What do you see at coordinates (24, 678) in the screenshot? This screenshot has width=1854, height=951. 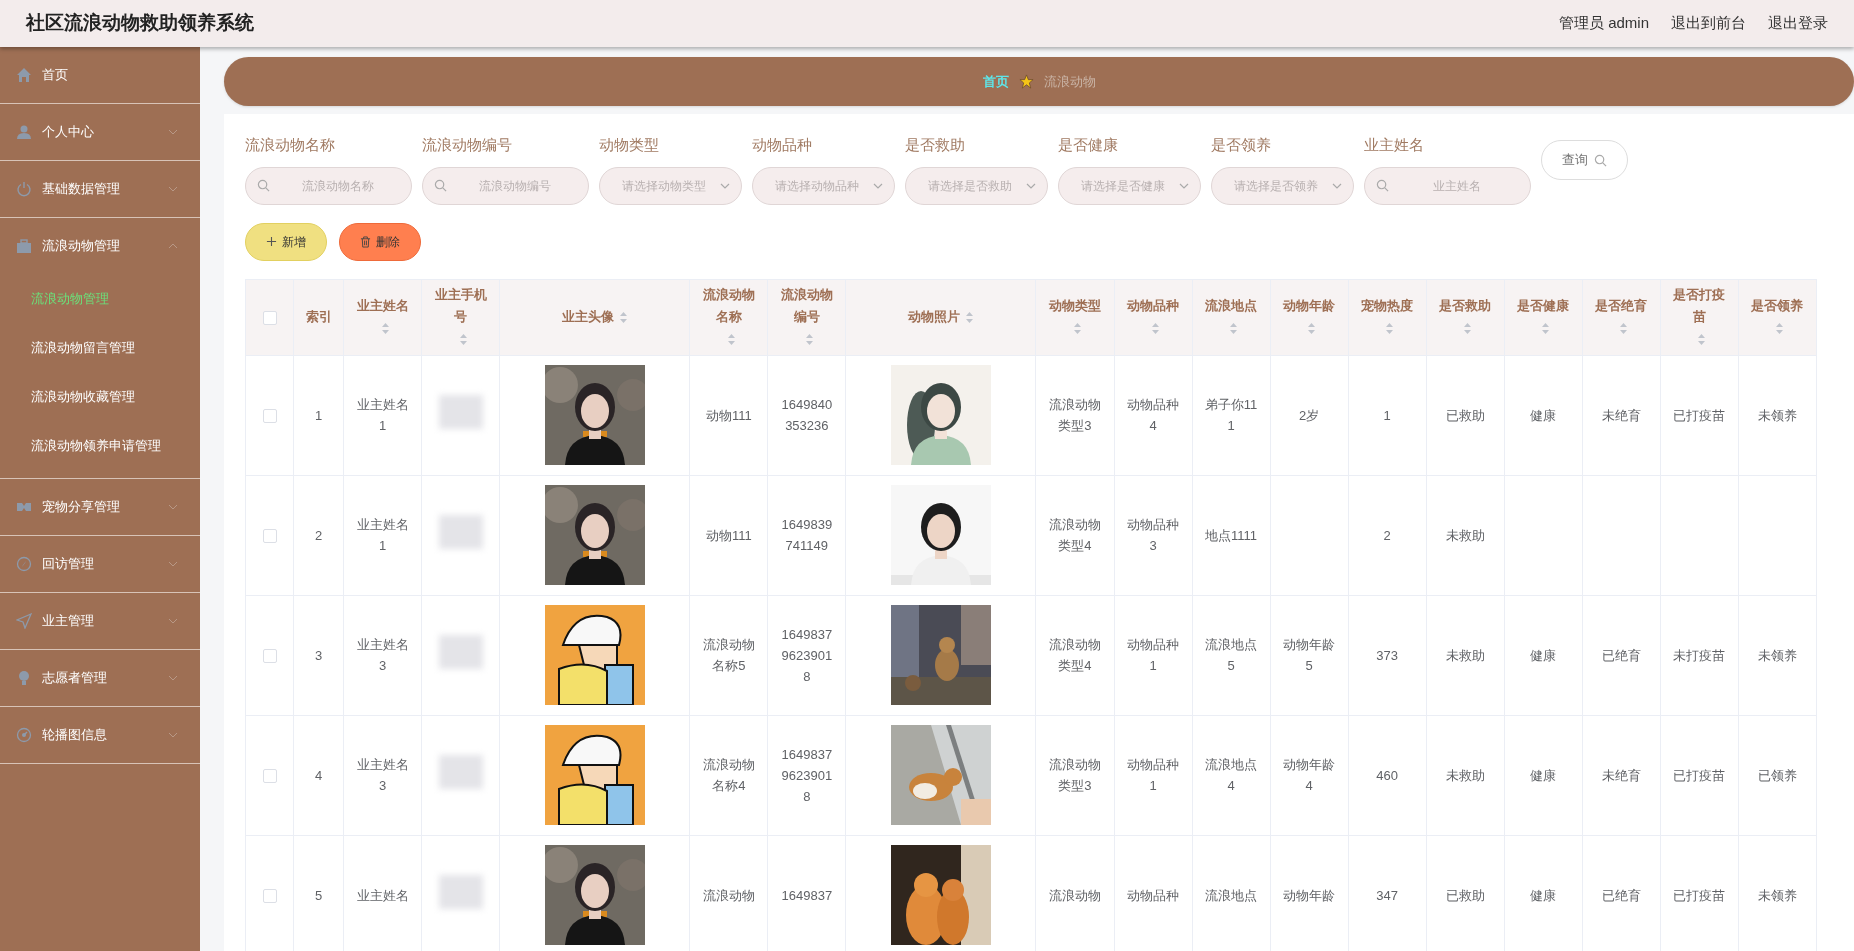 I see `bulb-icon` at bounding box center [24, 678].